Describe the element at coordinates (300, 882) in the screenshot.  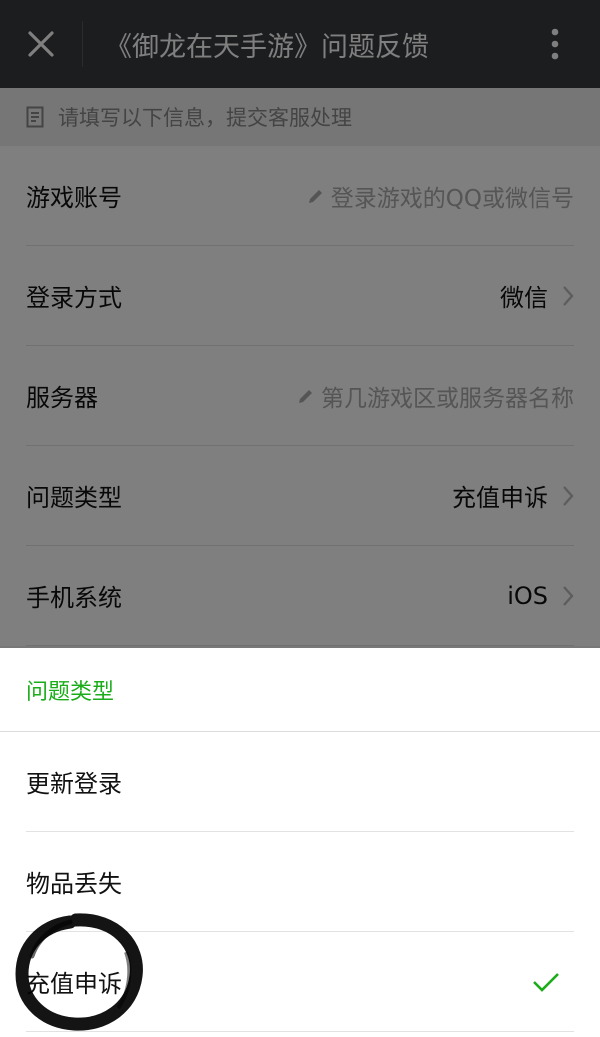
I see `option-item-lost: 物品丢失` at that location.